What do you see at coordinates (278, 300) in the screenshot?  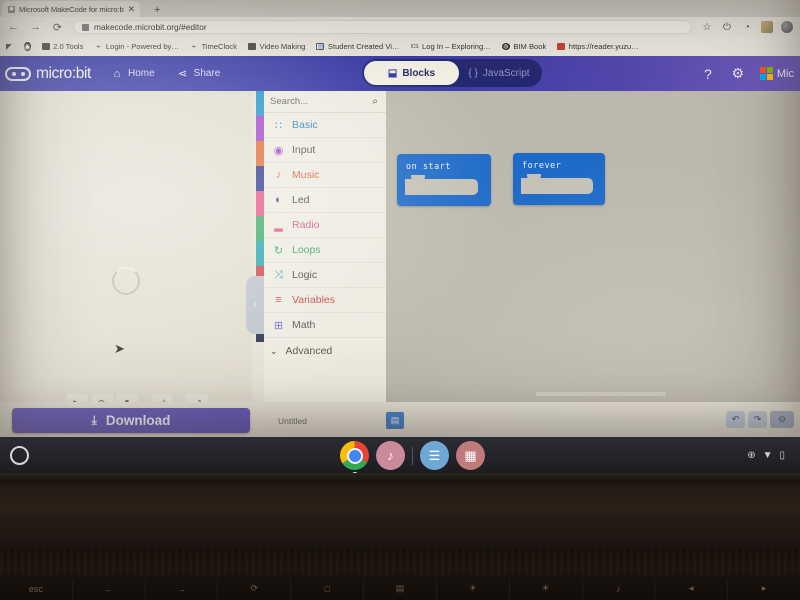 I see `variables-icon: ≡` at bounding box center [278, 300].